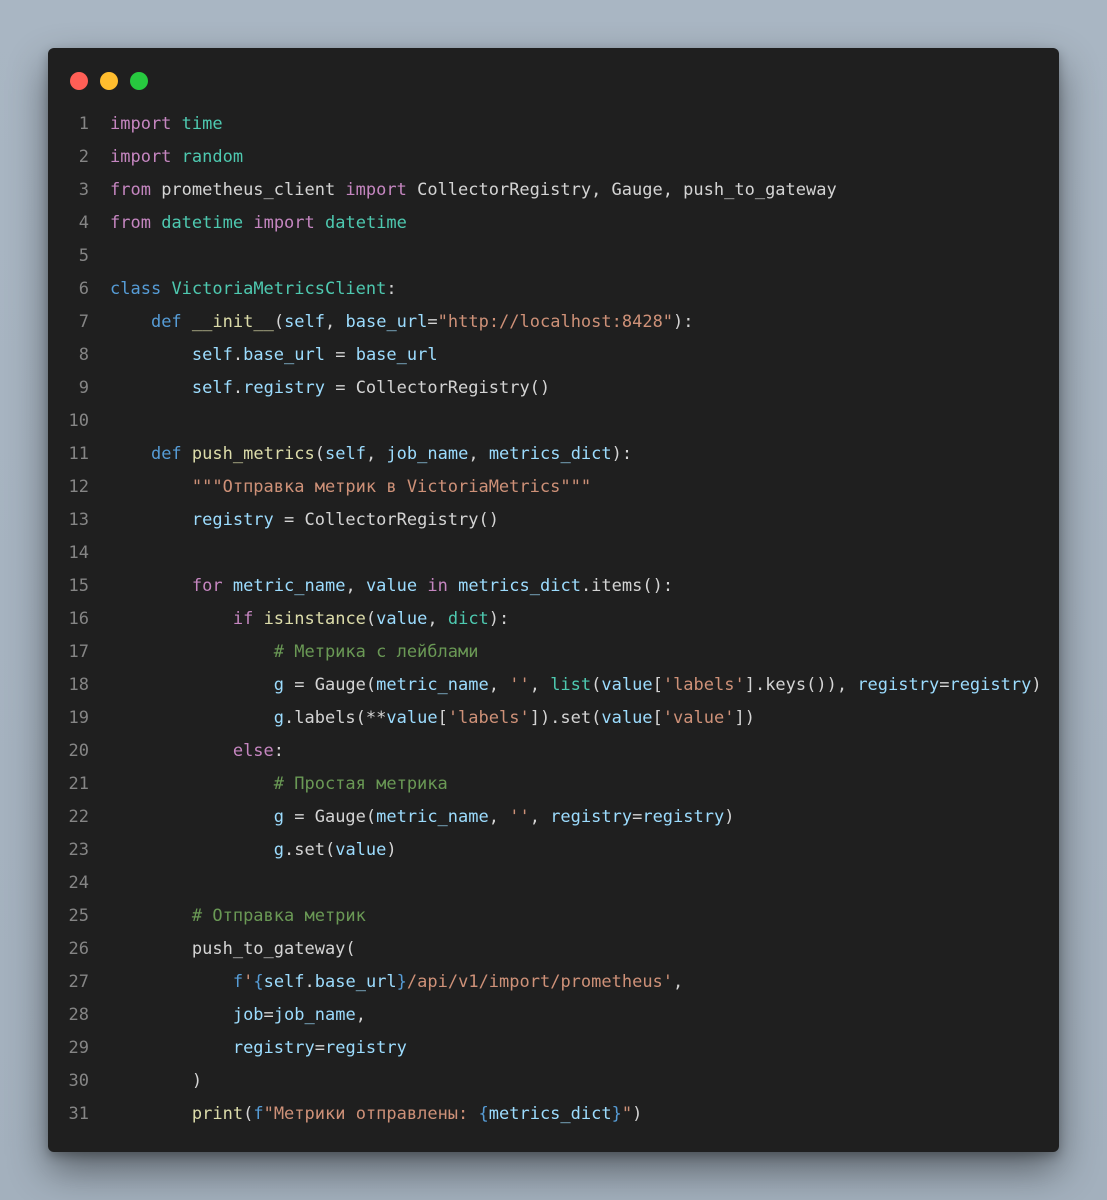 The width and height of the screenshot is (1107, 1200). I want to click on code-token: in, so click(437, 586).